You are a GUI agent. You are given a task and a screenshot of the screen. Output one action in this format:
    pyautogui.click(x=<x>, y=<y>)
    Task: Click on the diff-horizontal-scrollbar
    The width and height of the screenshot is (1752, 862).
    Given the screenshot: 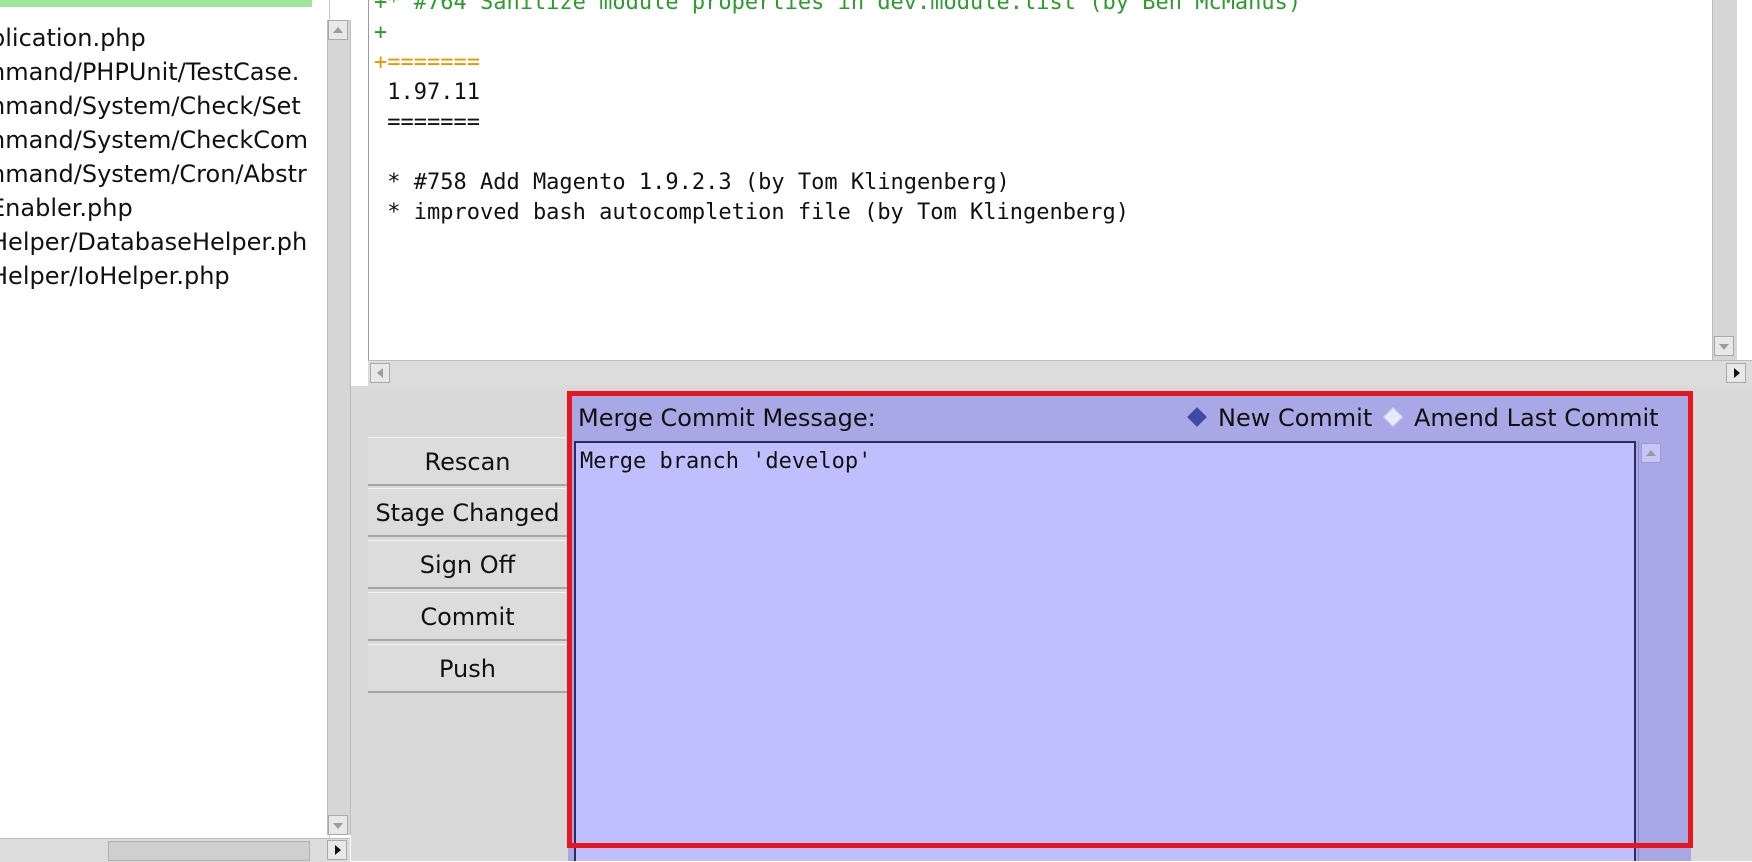 What is the action you would take?
    pyautogui.click(x=1060, y=373)
    